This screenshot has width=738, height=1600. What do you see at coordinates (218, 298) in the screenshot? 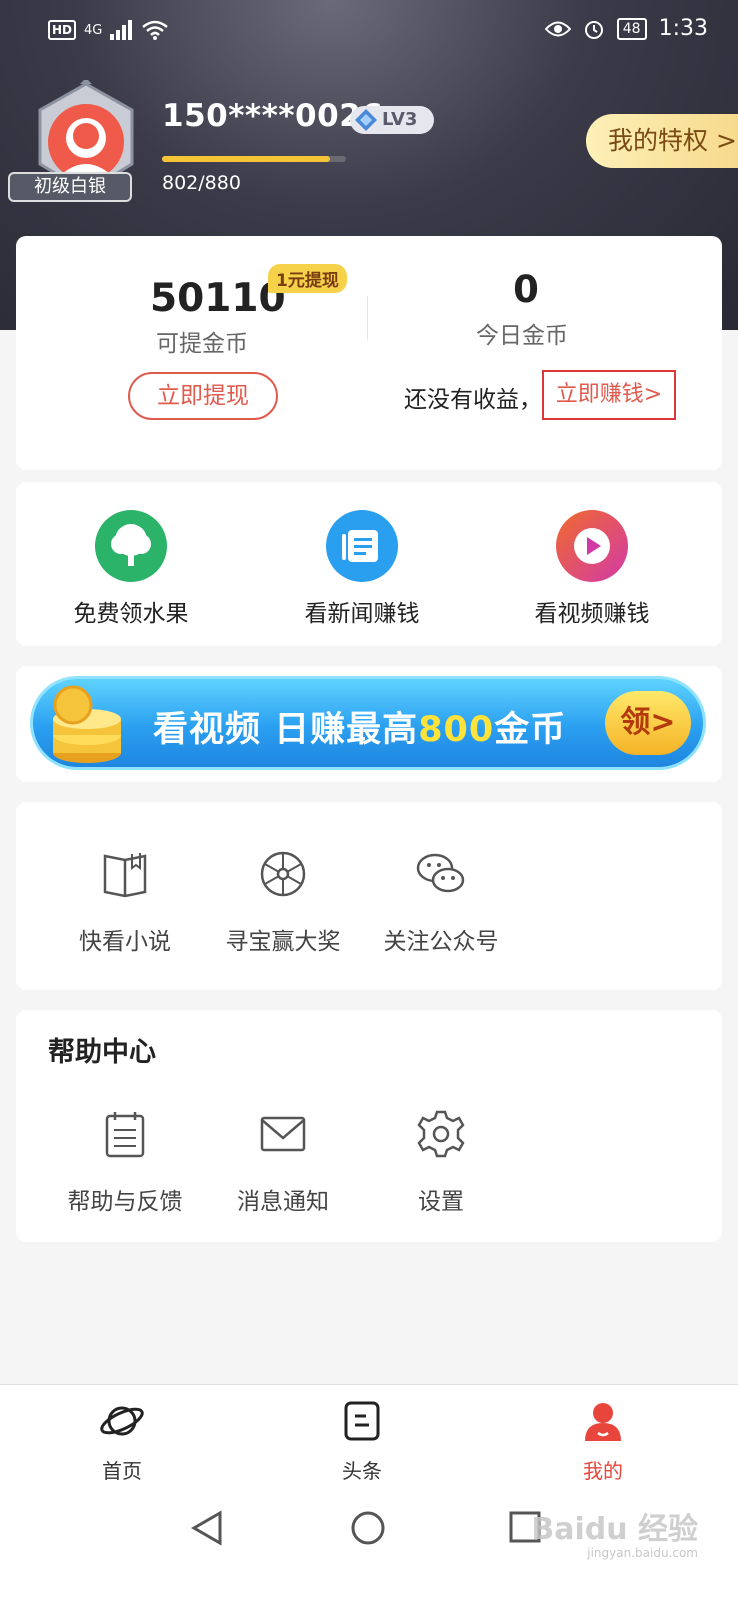
I see `withdrawable-coins-value: 50110` at bounding box center [218, 298].